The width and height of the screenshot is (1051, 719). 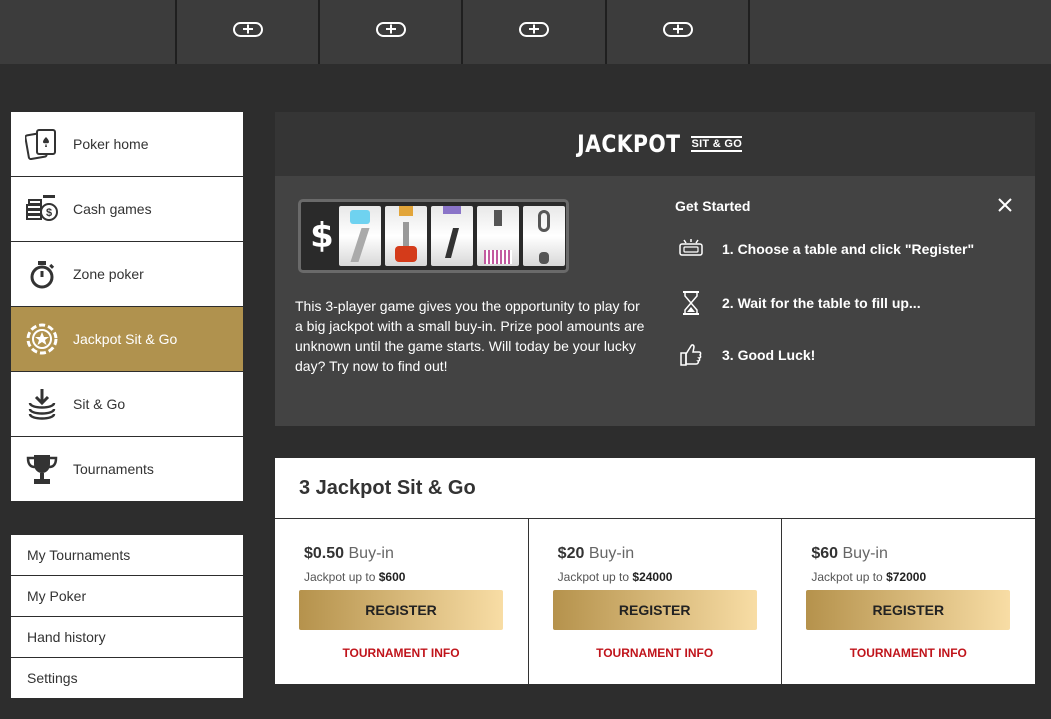 I want to click on nav-item-jackpot-sit-go: Jackpot Sit & Go, so click(x=127, y=339).